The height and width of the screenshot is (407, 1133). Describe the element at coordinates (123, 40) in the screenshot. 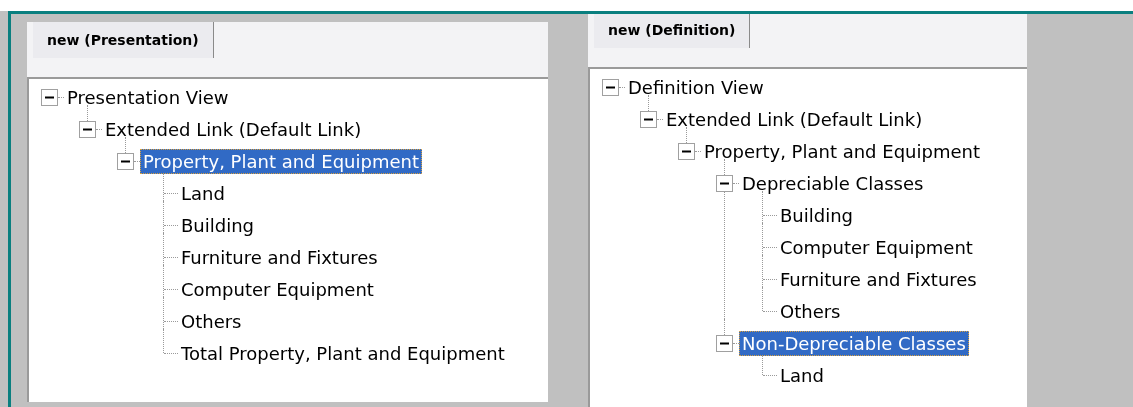

I see `panel-tab: new (Presentation)` at that location.